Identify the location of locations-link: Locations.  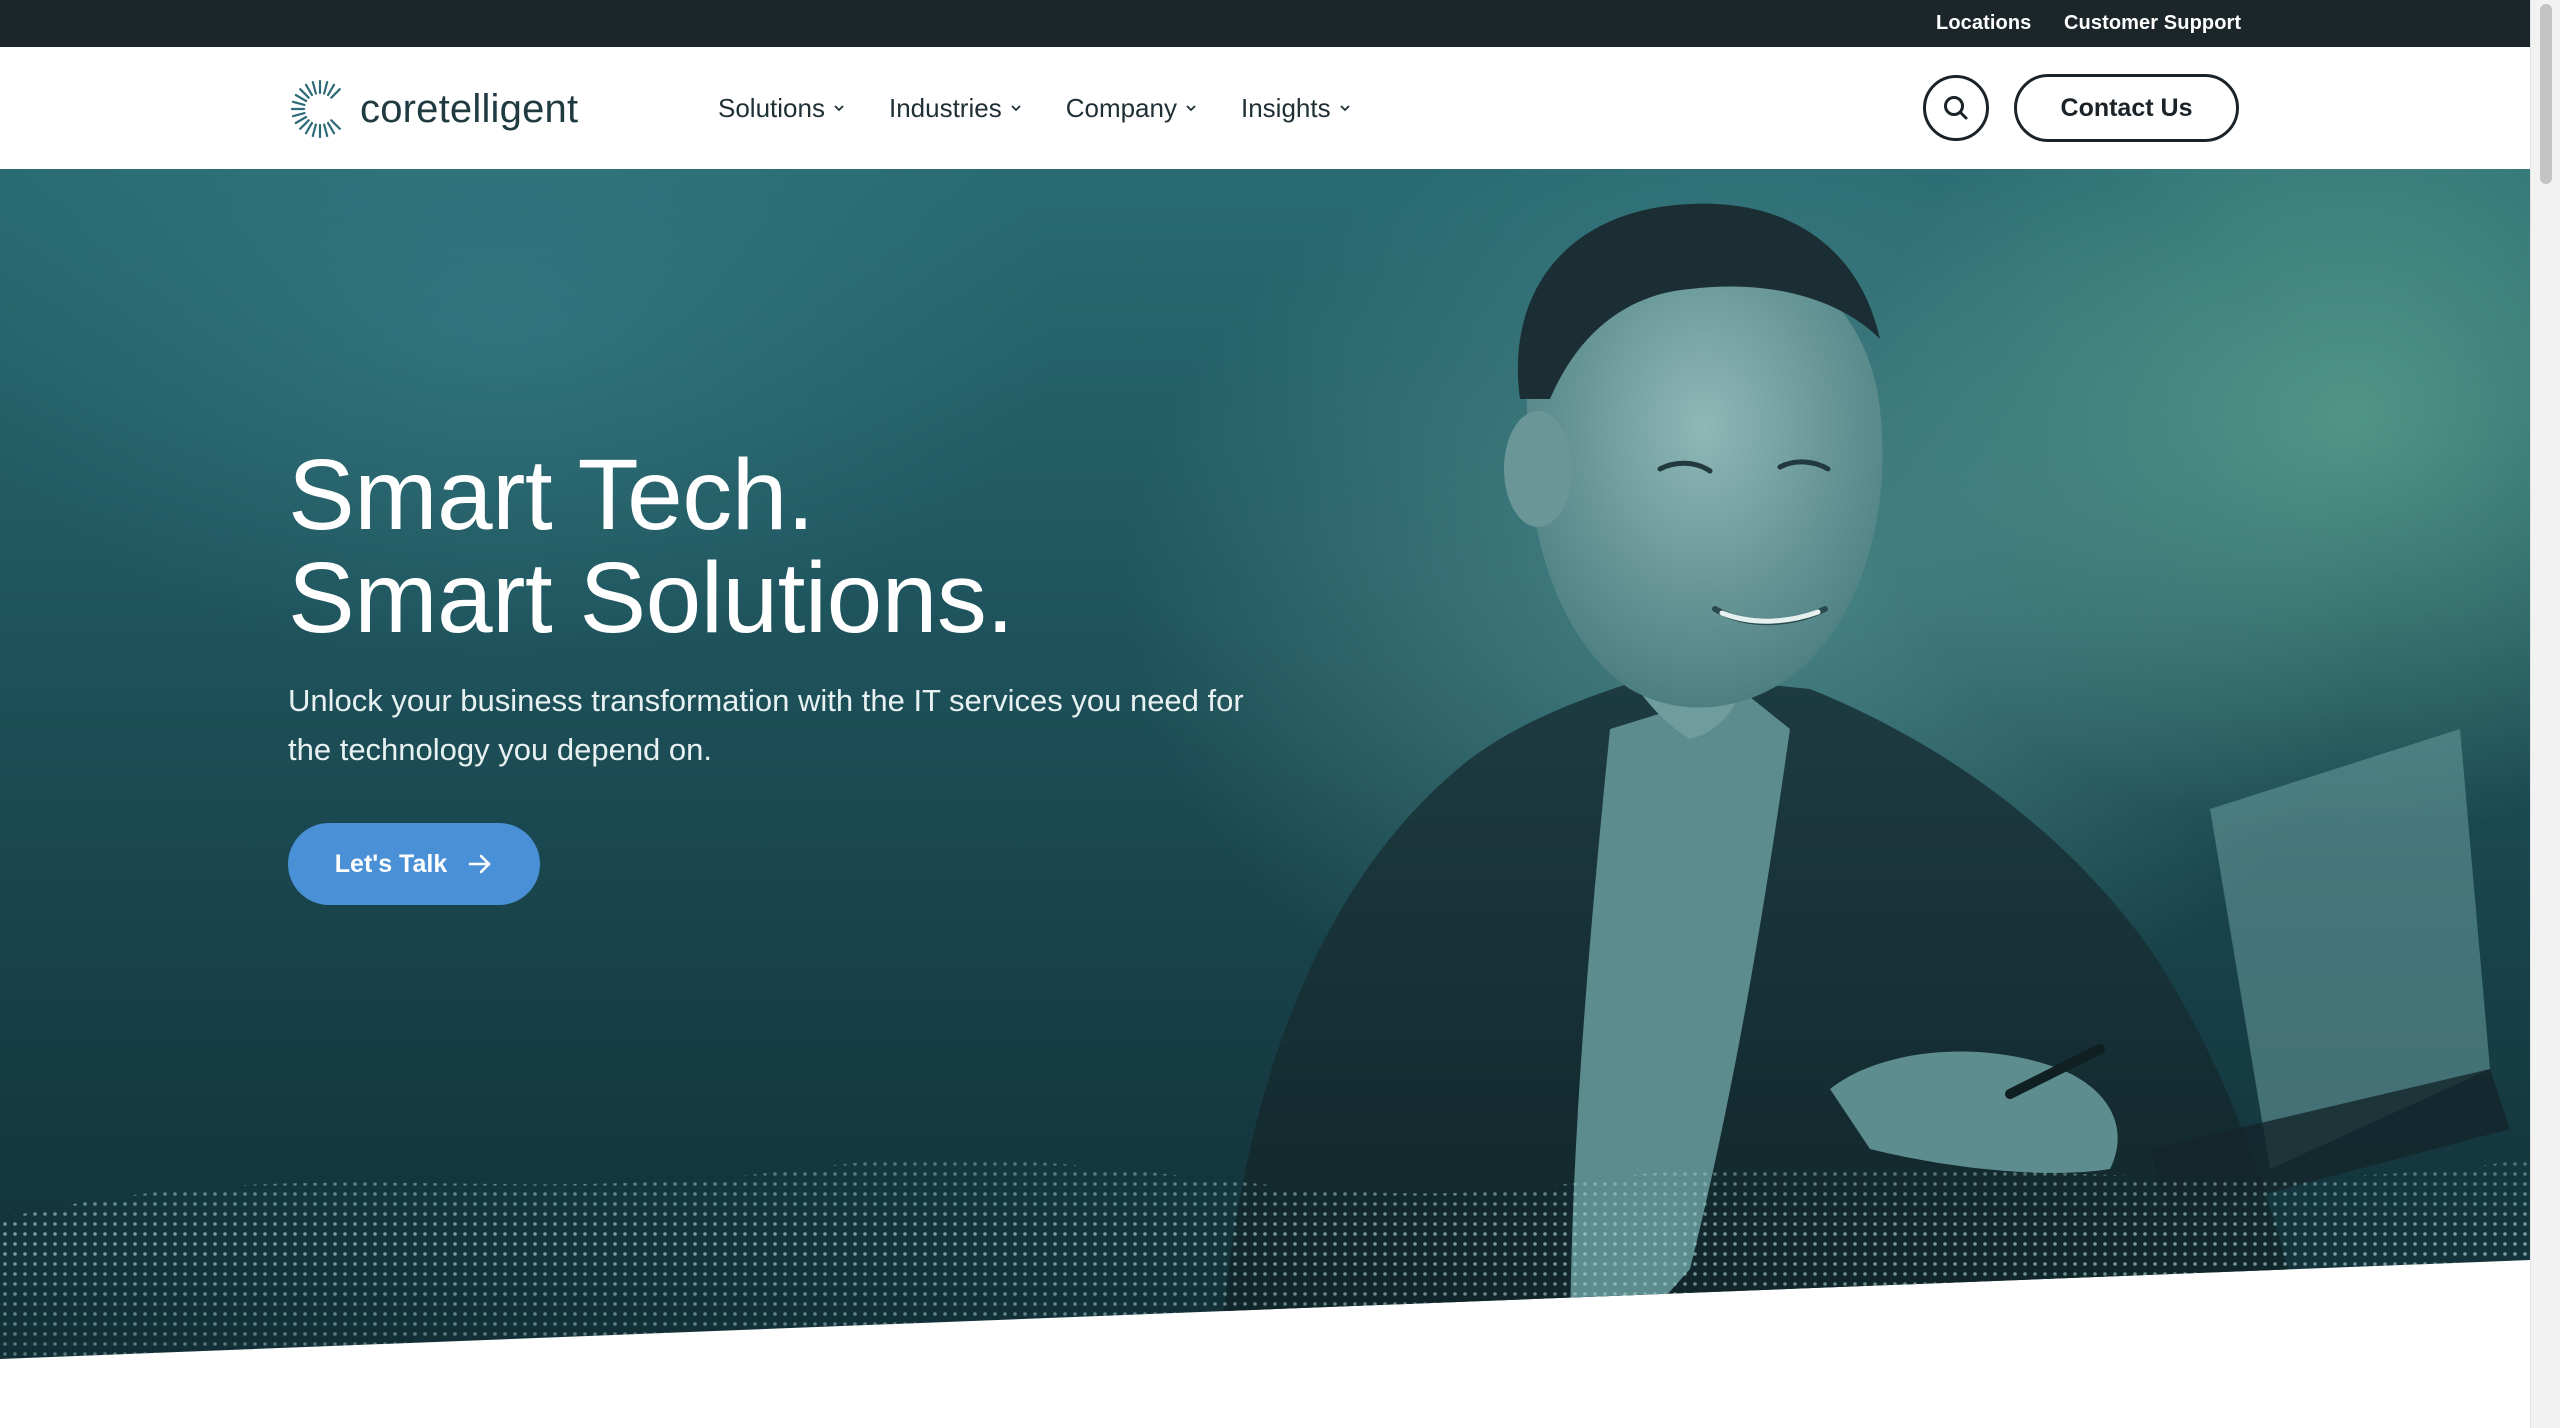
(1983, 23).